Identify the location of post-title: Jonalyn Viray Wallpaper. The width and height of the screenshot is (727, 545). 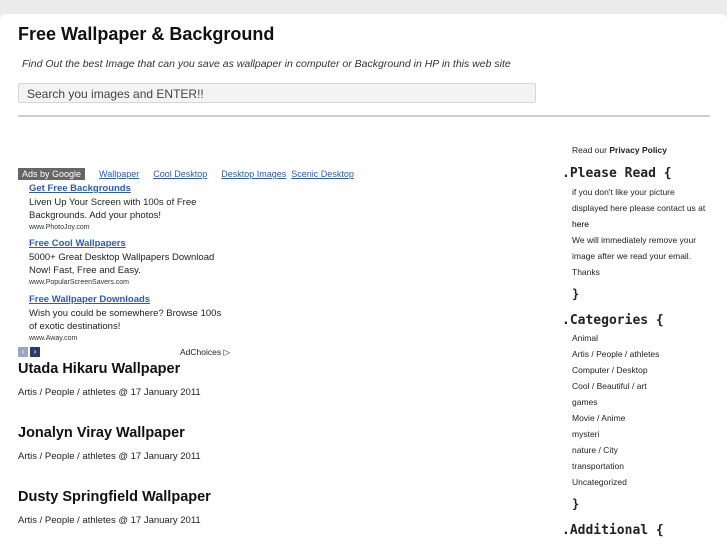
(101, 433).